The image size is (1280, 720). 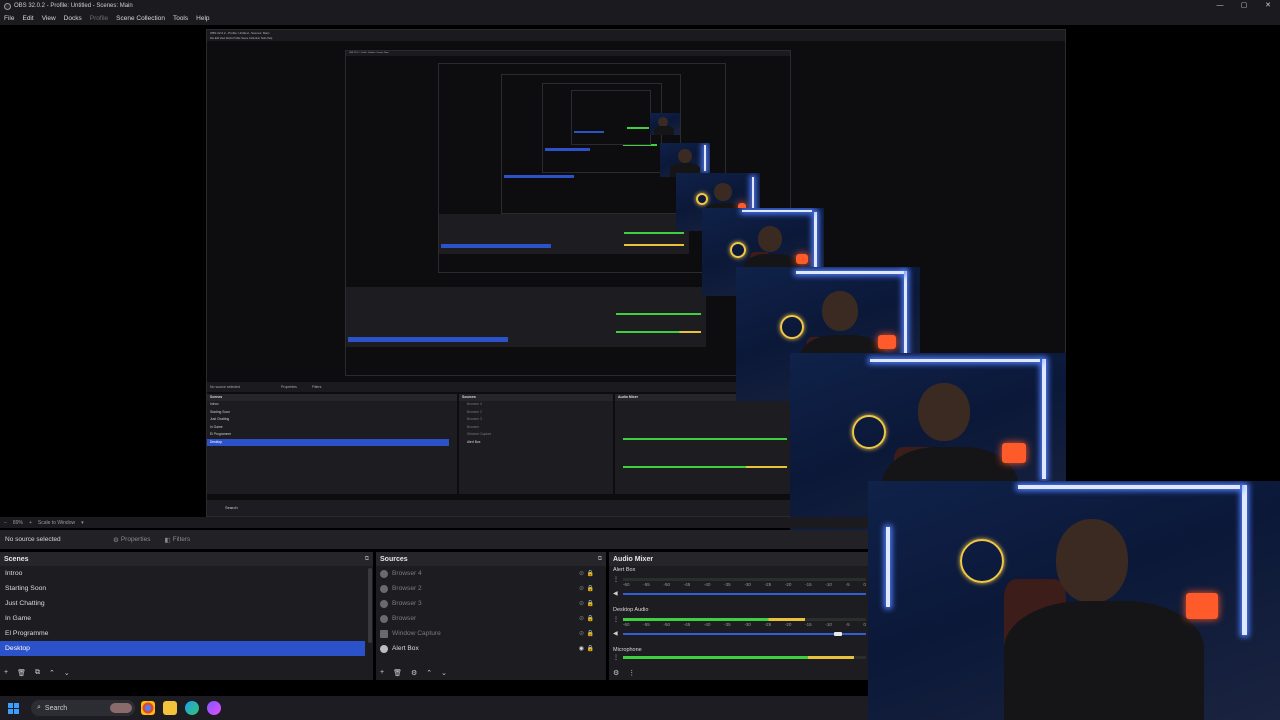 What do you see at coordinates (370, 605) in the screenshot?
I see `scenes-scrollbar` at bounding box center [370, 605].